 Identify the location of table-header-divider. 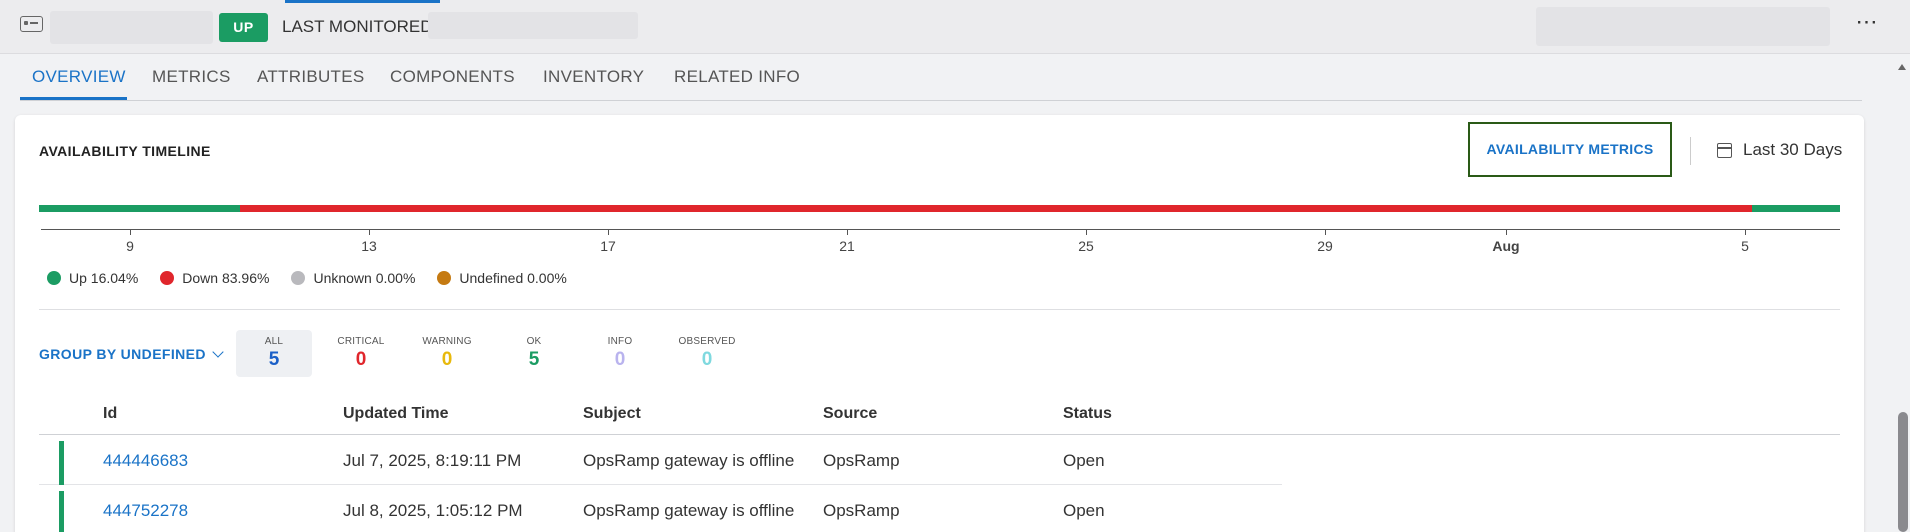
(939, 434).